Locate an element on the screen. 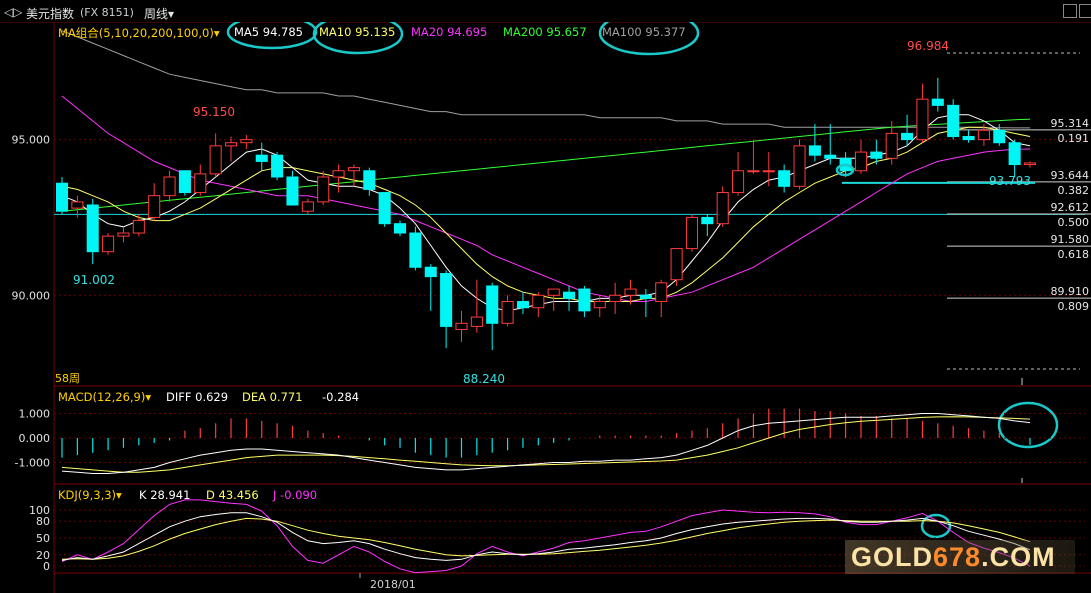  ma200-line is located at coordinates (546, 165).